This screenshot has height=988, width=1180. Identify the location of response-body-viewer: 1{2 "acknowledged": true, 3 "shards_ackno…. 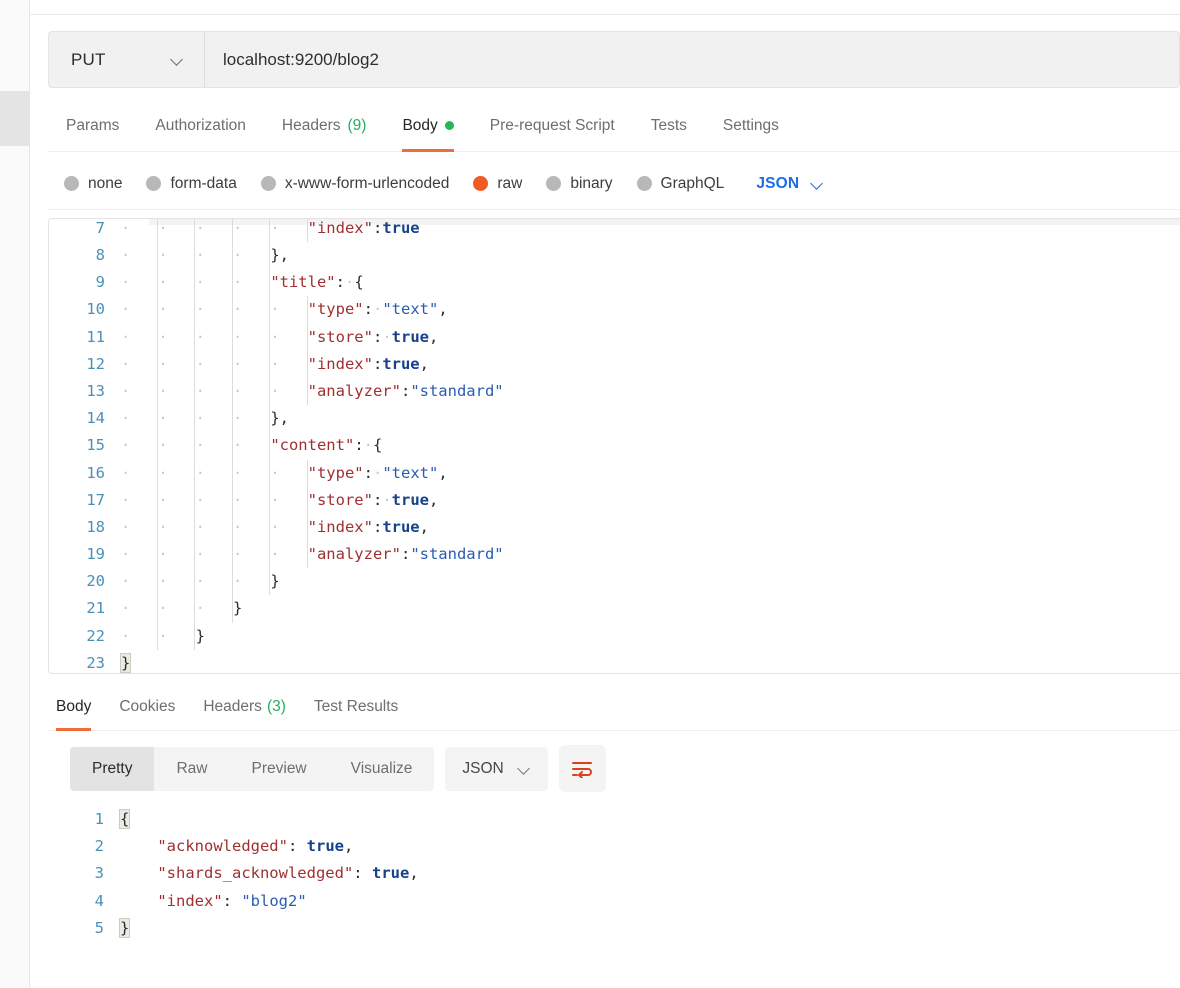
(614, 881).